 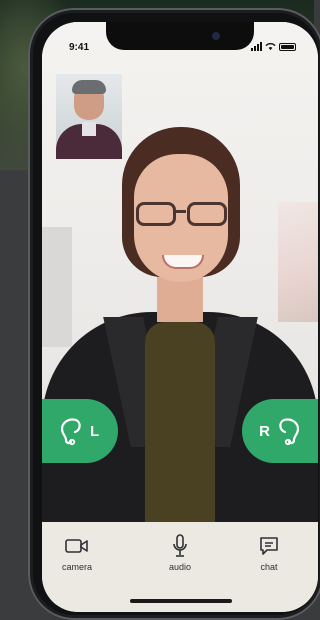 I want to click on signal-icon, so click(x=256, y=46).